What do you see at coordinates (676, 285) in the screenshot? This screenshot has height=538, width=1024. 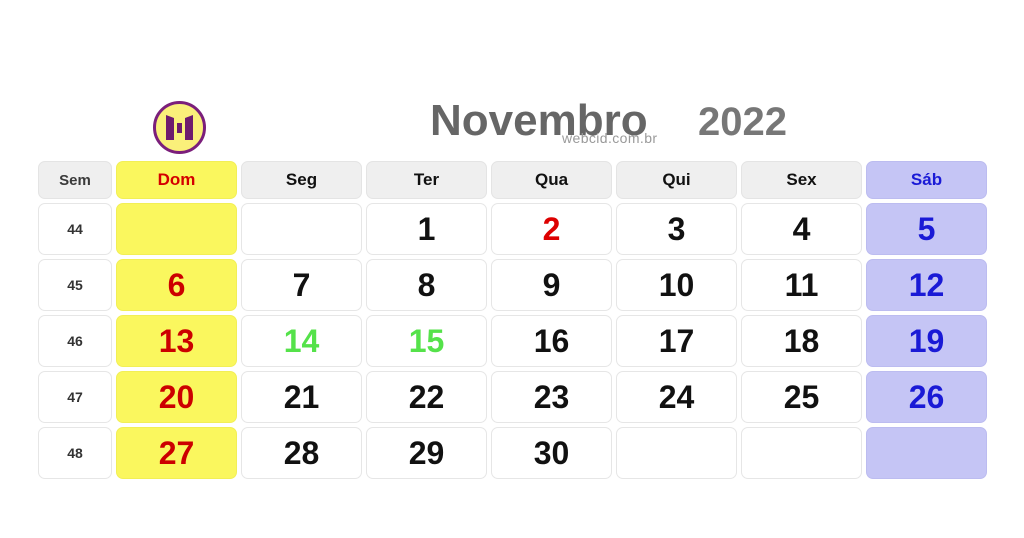 I see `day-cell: 10` at bounding box center [676, 285].